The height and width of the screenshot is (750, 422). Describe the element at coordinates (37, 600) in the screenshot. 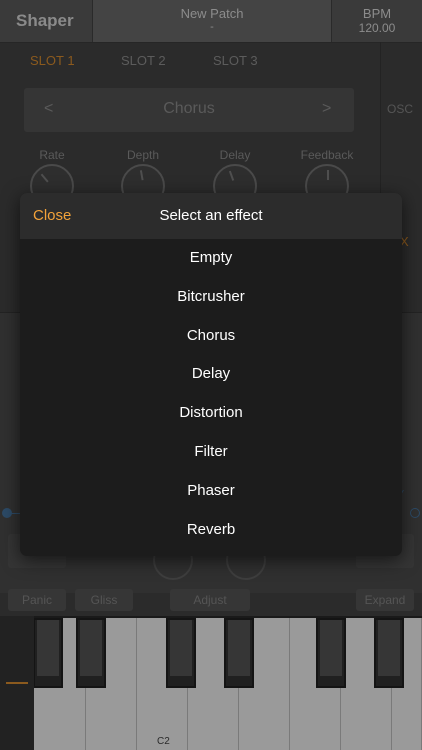

I see `panic-button: Panic` at that location.